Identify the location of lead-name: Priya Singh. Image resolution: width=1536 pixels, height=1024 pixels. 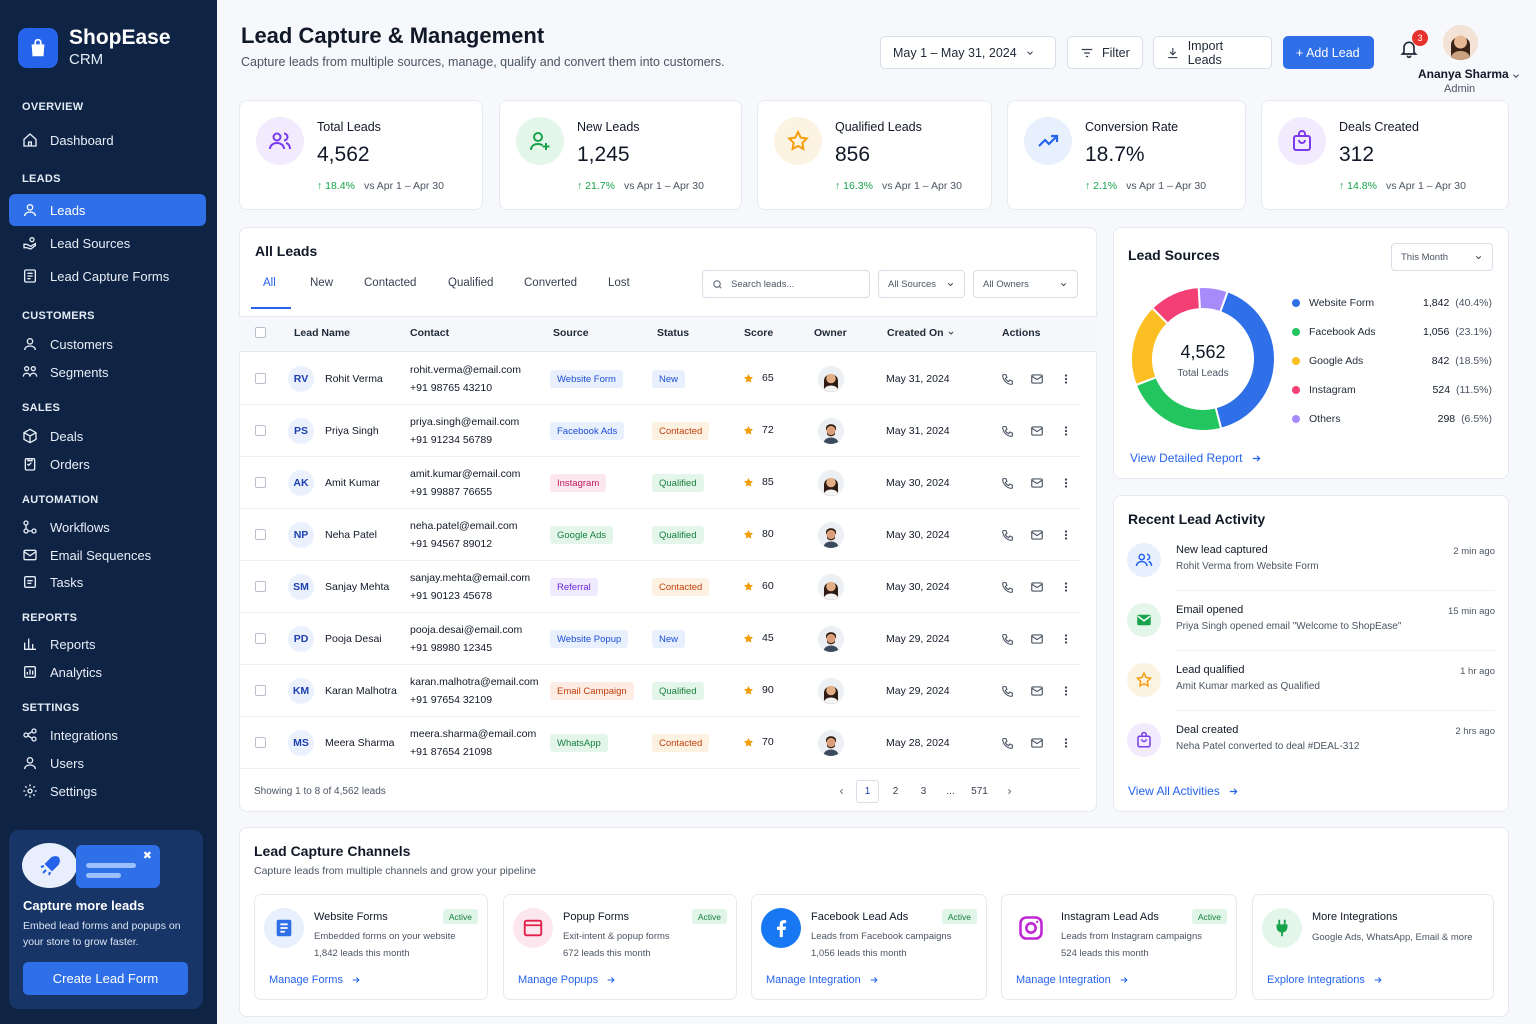
(352, 431).